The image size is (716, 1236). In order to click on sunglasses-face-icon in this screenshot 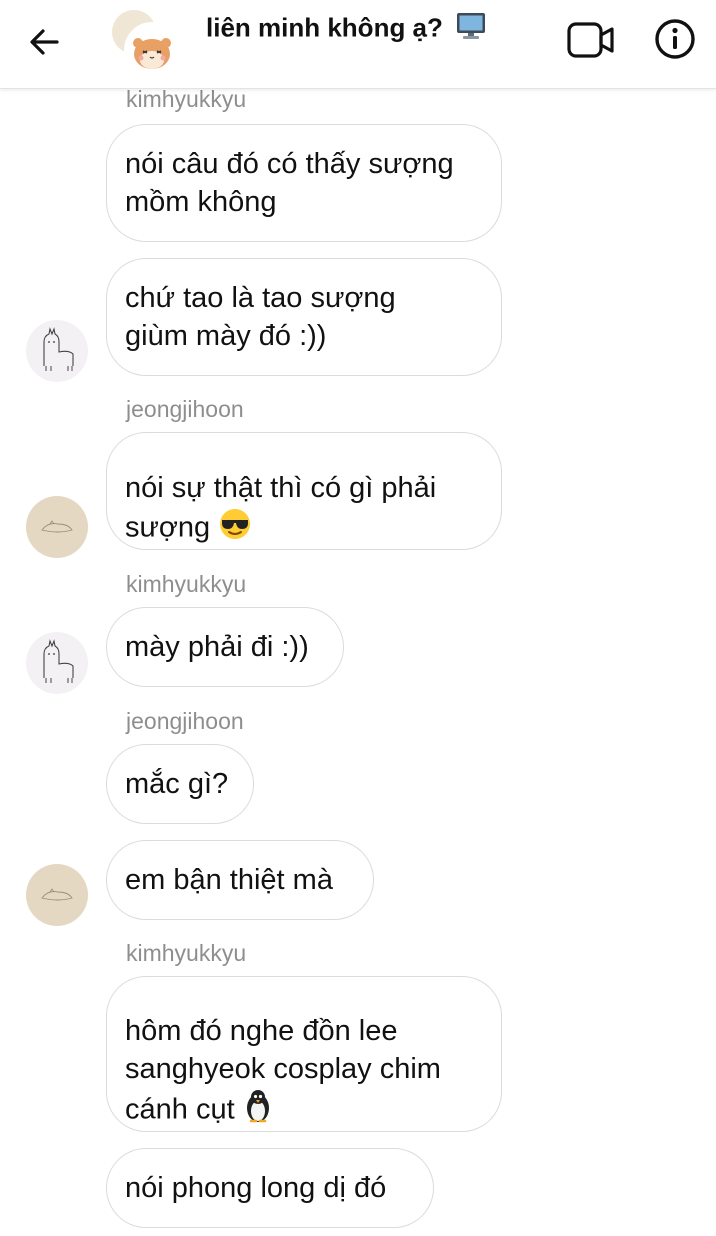, I will do `click(235, 529)`.